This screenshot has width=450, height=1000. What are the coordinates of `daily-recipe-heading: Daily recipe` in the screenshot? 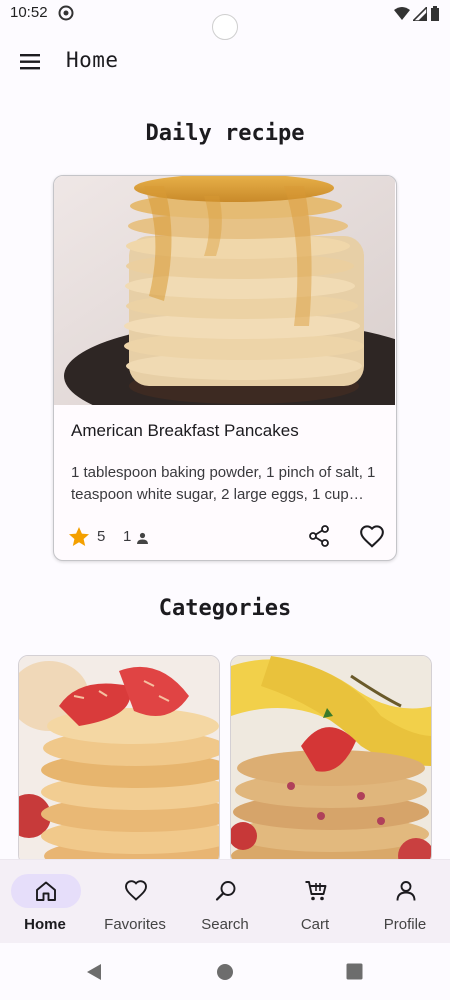 It's located at (225, 133).